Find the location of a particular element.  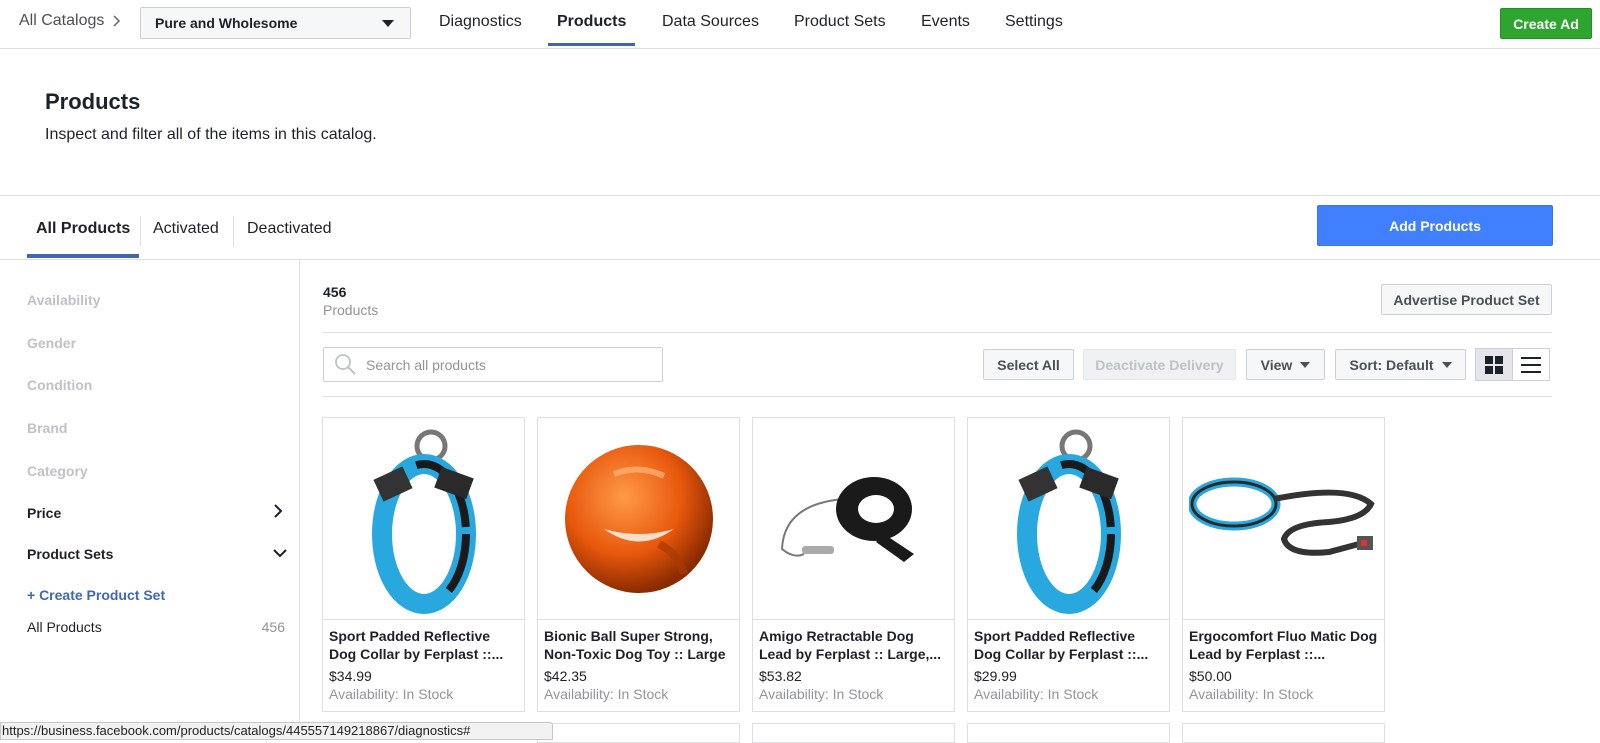

subtab-all-products: All Products is located at coordinates (83, 229).